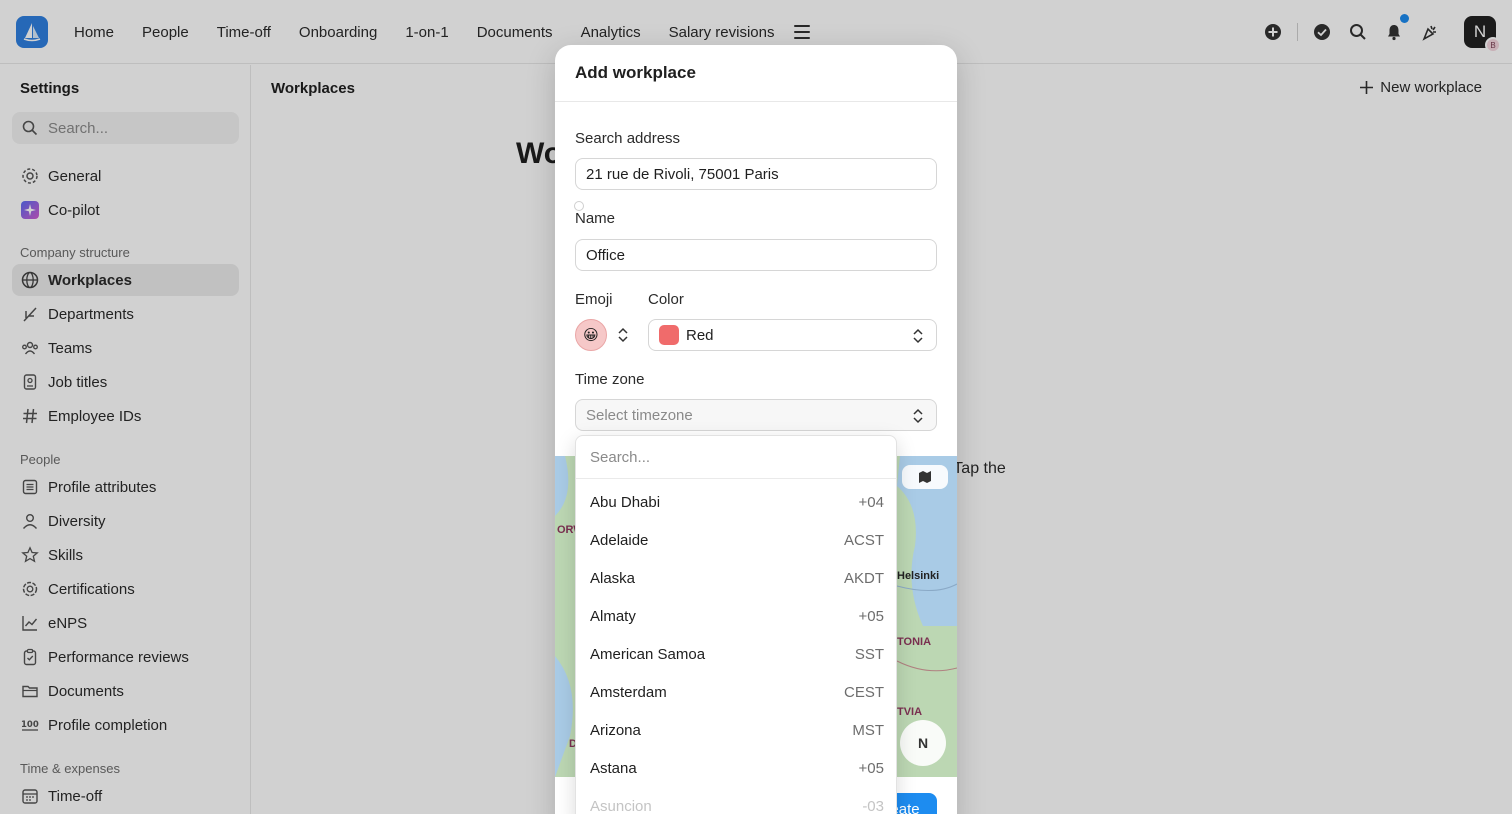 The height and width of the screenshot is (814, 1512). I want to click on timezone-name: Abu Dhabi, so click(625, 502).